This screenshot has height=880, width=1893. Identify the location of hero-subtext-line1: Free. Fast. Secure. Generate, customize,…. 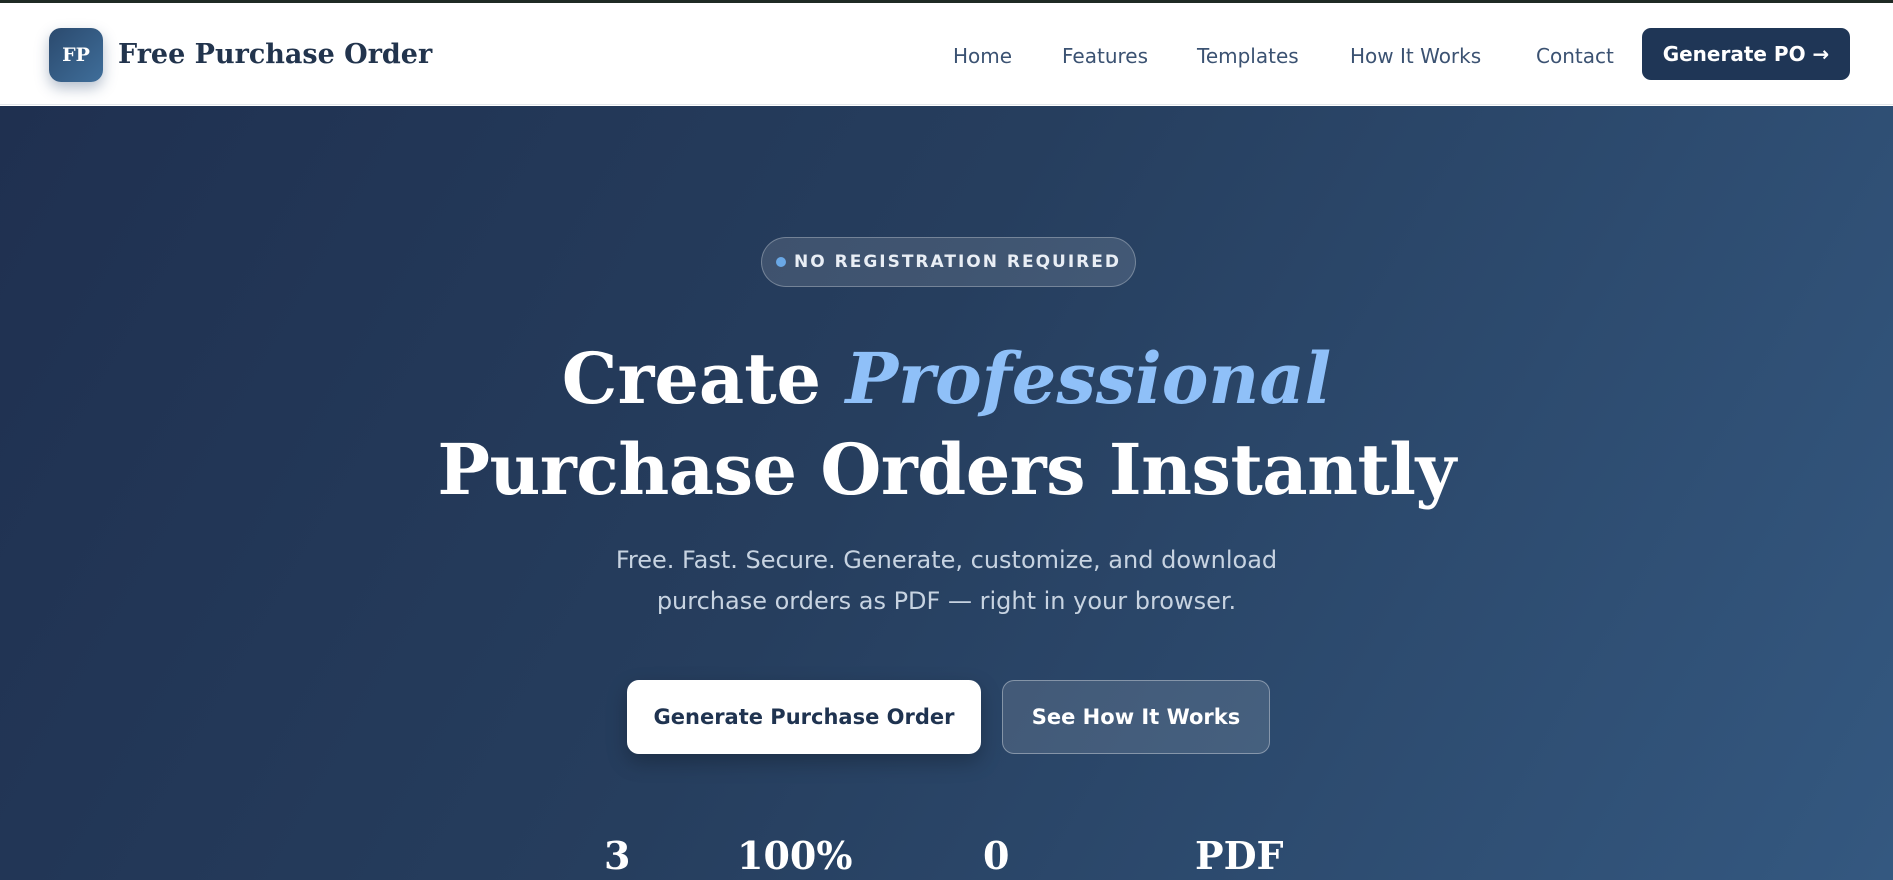
(946, 560).